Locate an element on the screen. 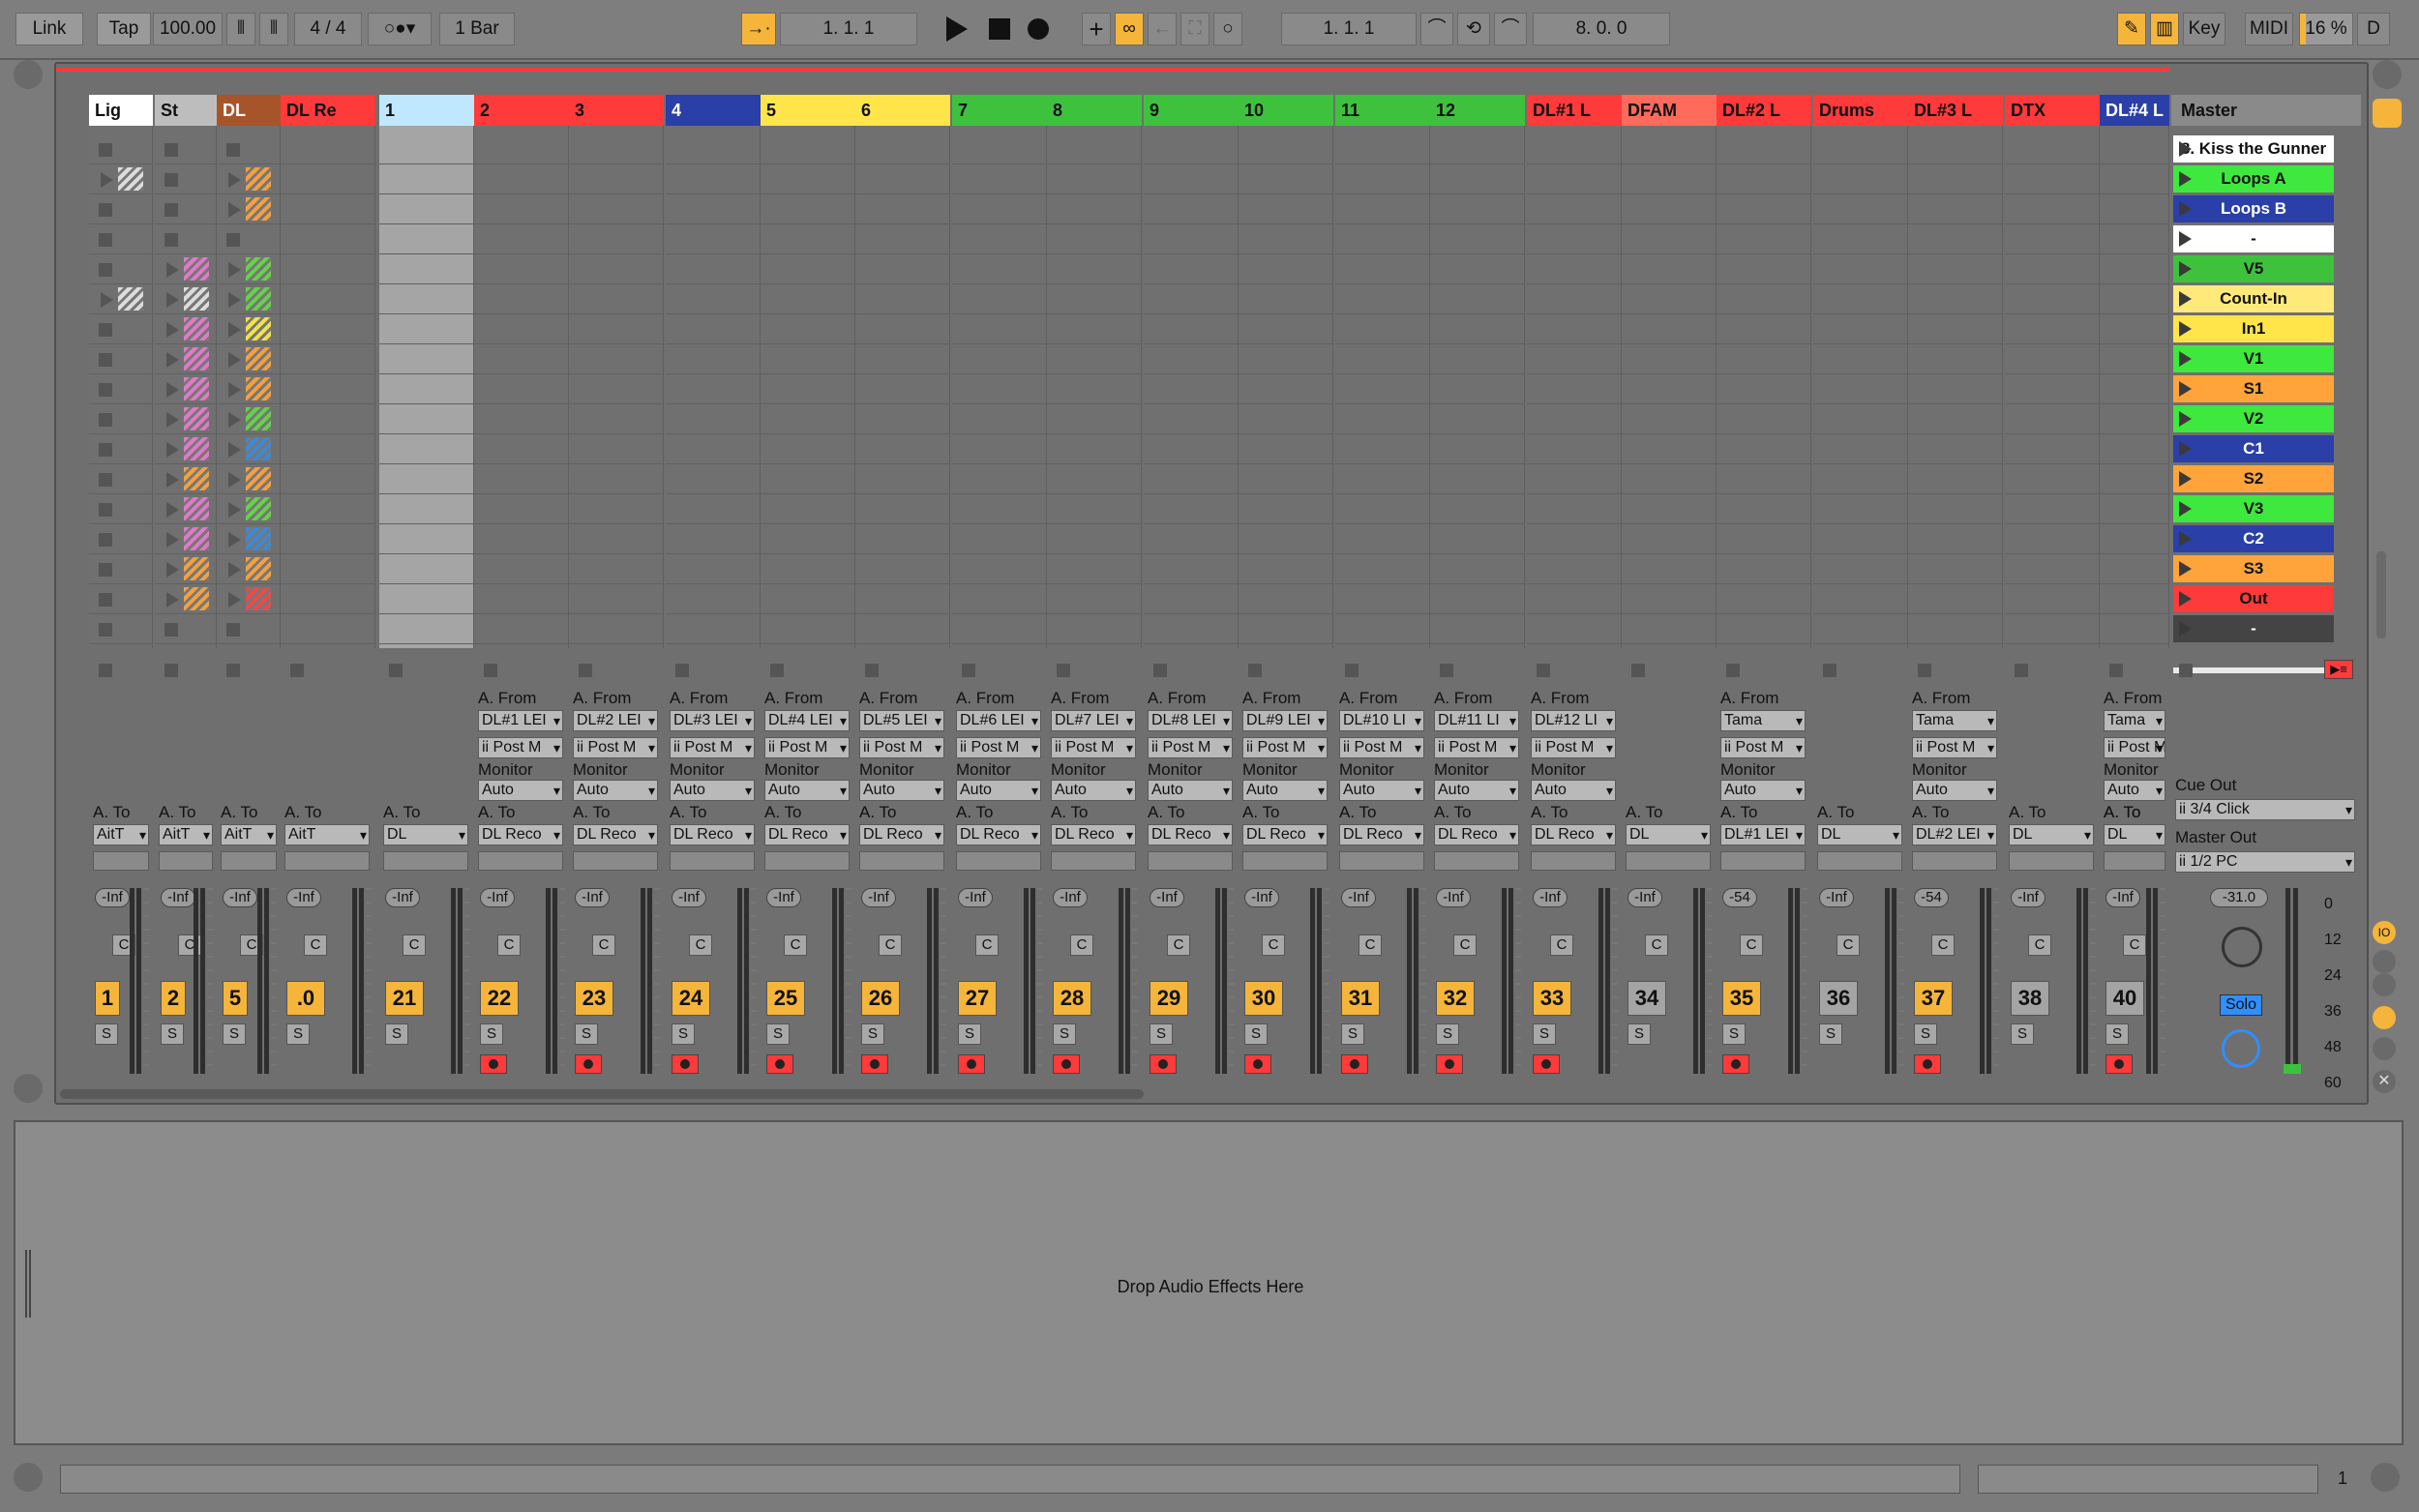 This screenshot has height=1512, width=2419. track-stop-icon is located at coordinates (777, 670).